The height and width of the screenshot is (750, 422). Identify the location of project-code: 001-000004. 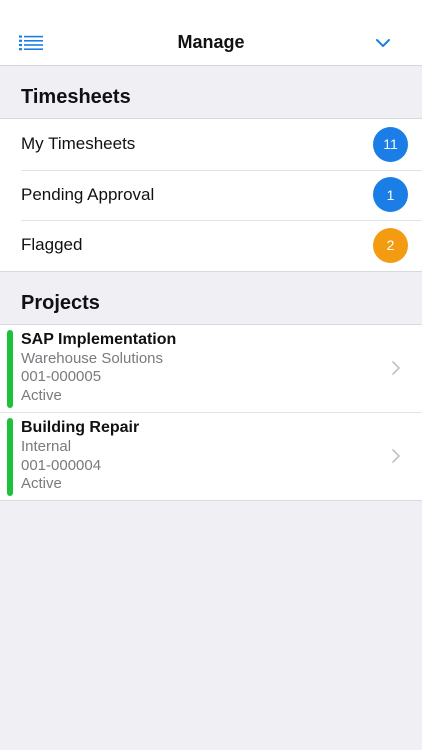
(61, 465).